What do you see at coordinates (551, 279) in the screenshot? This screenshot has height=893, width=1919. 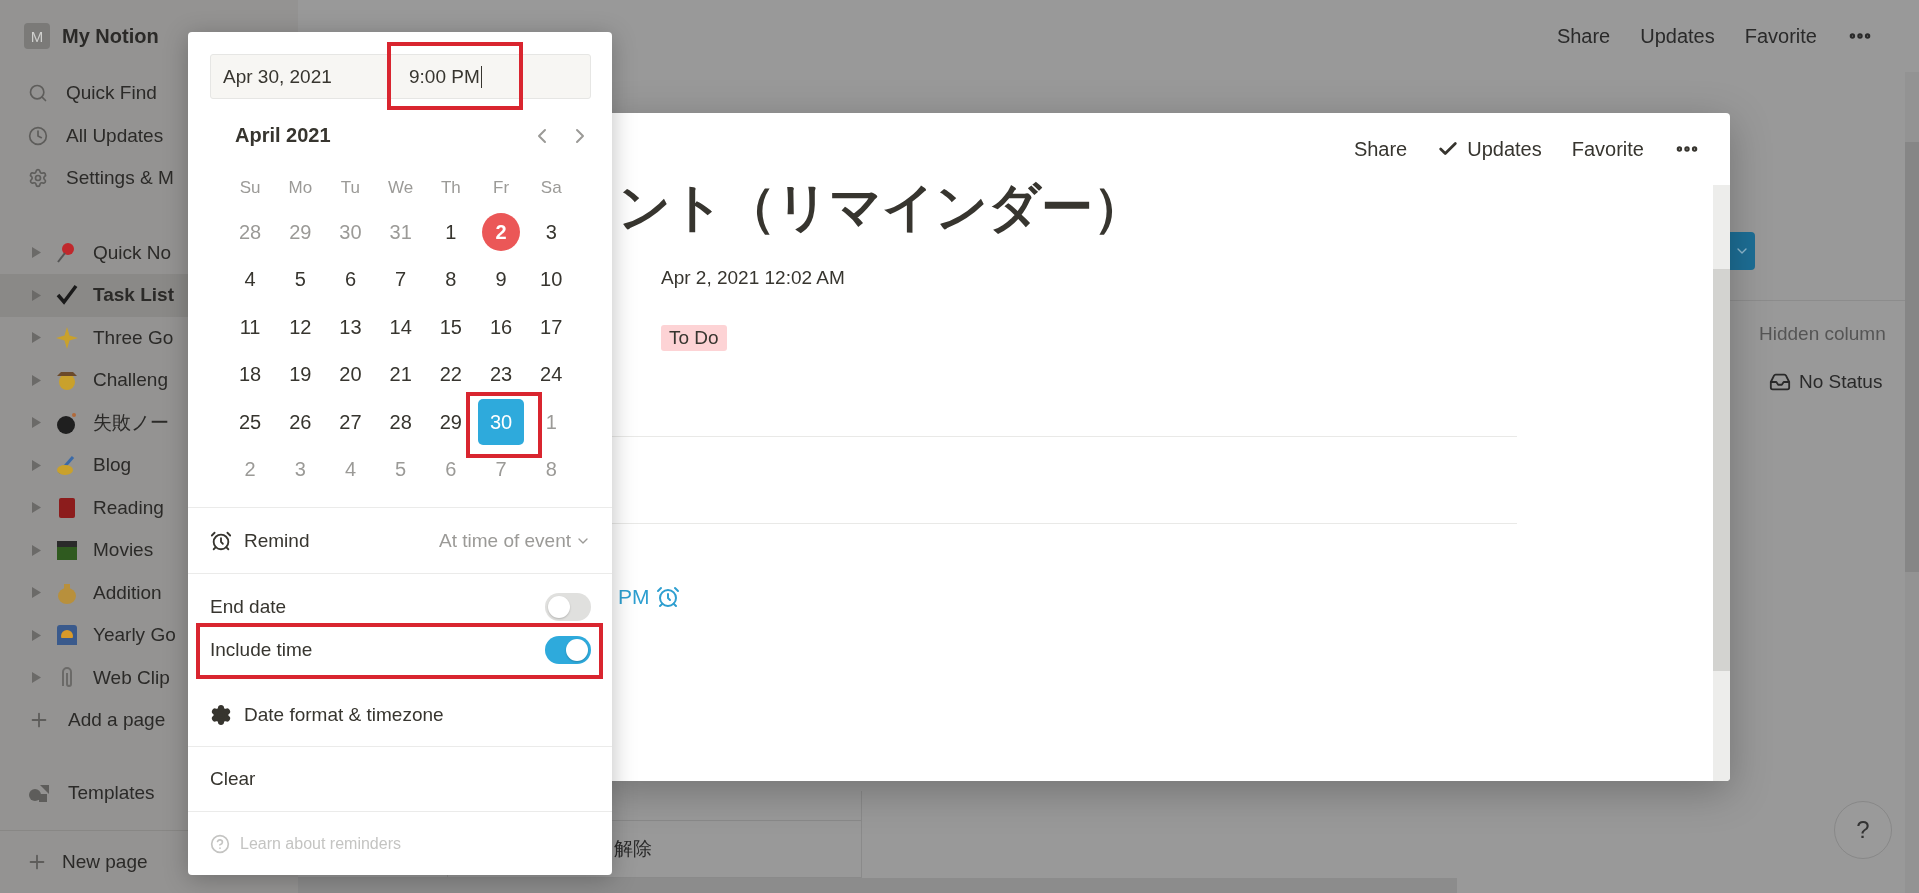 I see `calendar-day: 10` at bounding box center [551, 279].